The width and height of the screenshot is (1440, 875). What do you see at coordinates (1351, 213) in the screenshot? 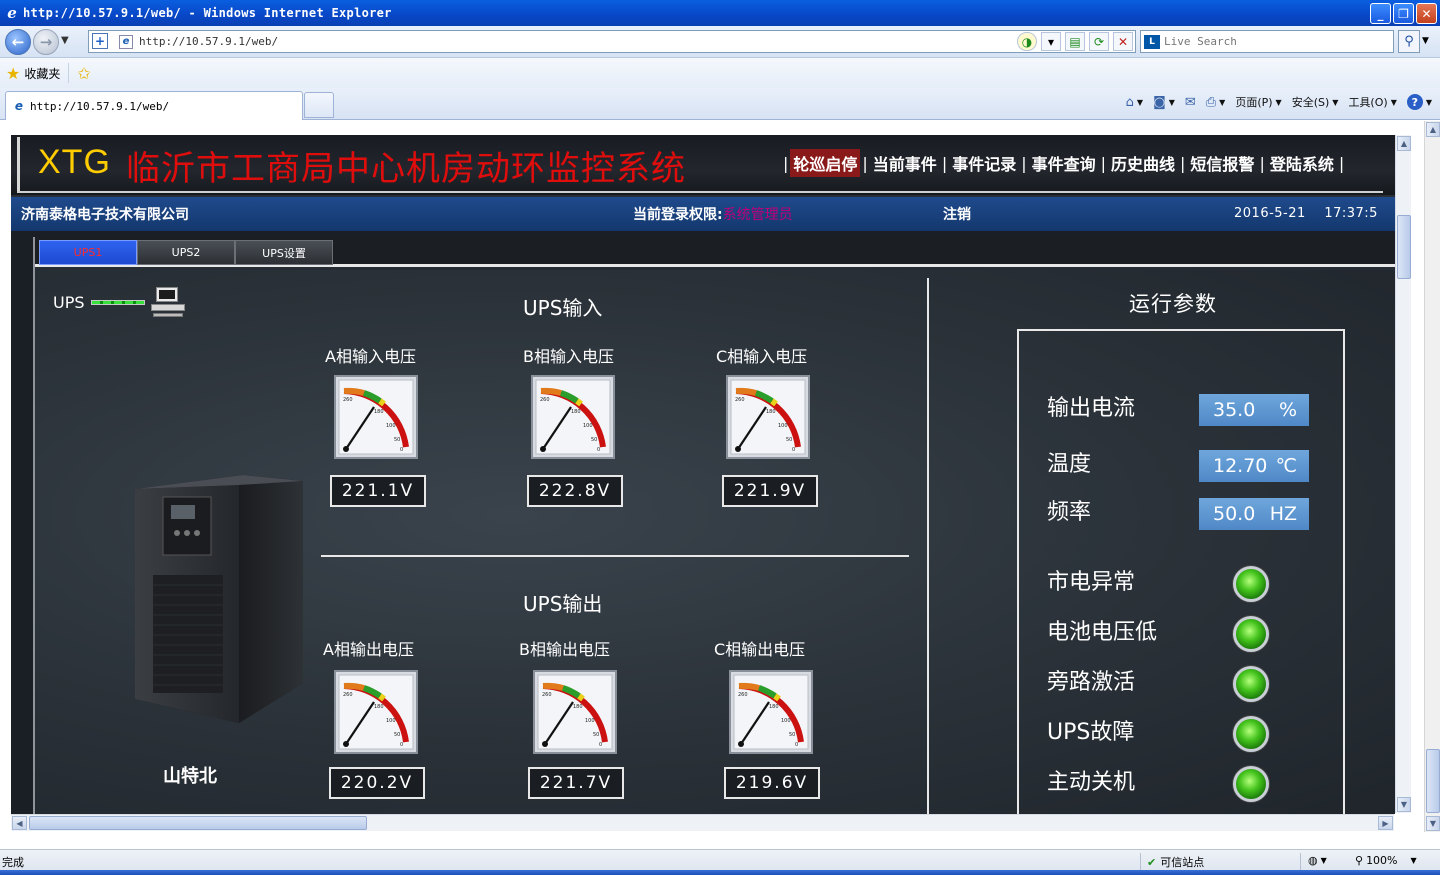
I see `time-text: 17:37:5` at bounding box center [1351, 213].